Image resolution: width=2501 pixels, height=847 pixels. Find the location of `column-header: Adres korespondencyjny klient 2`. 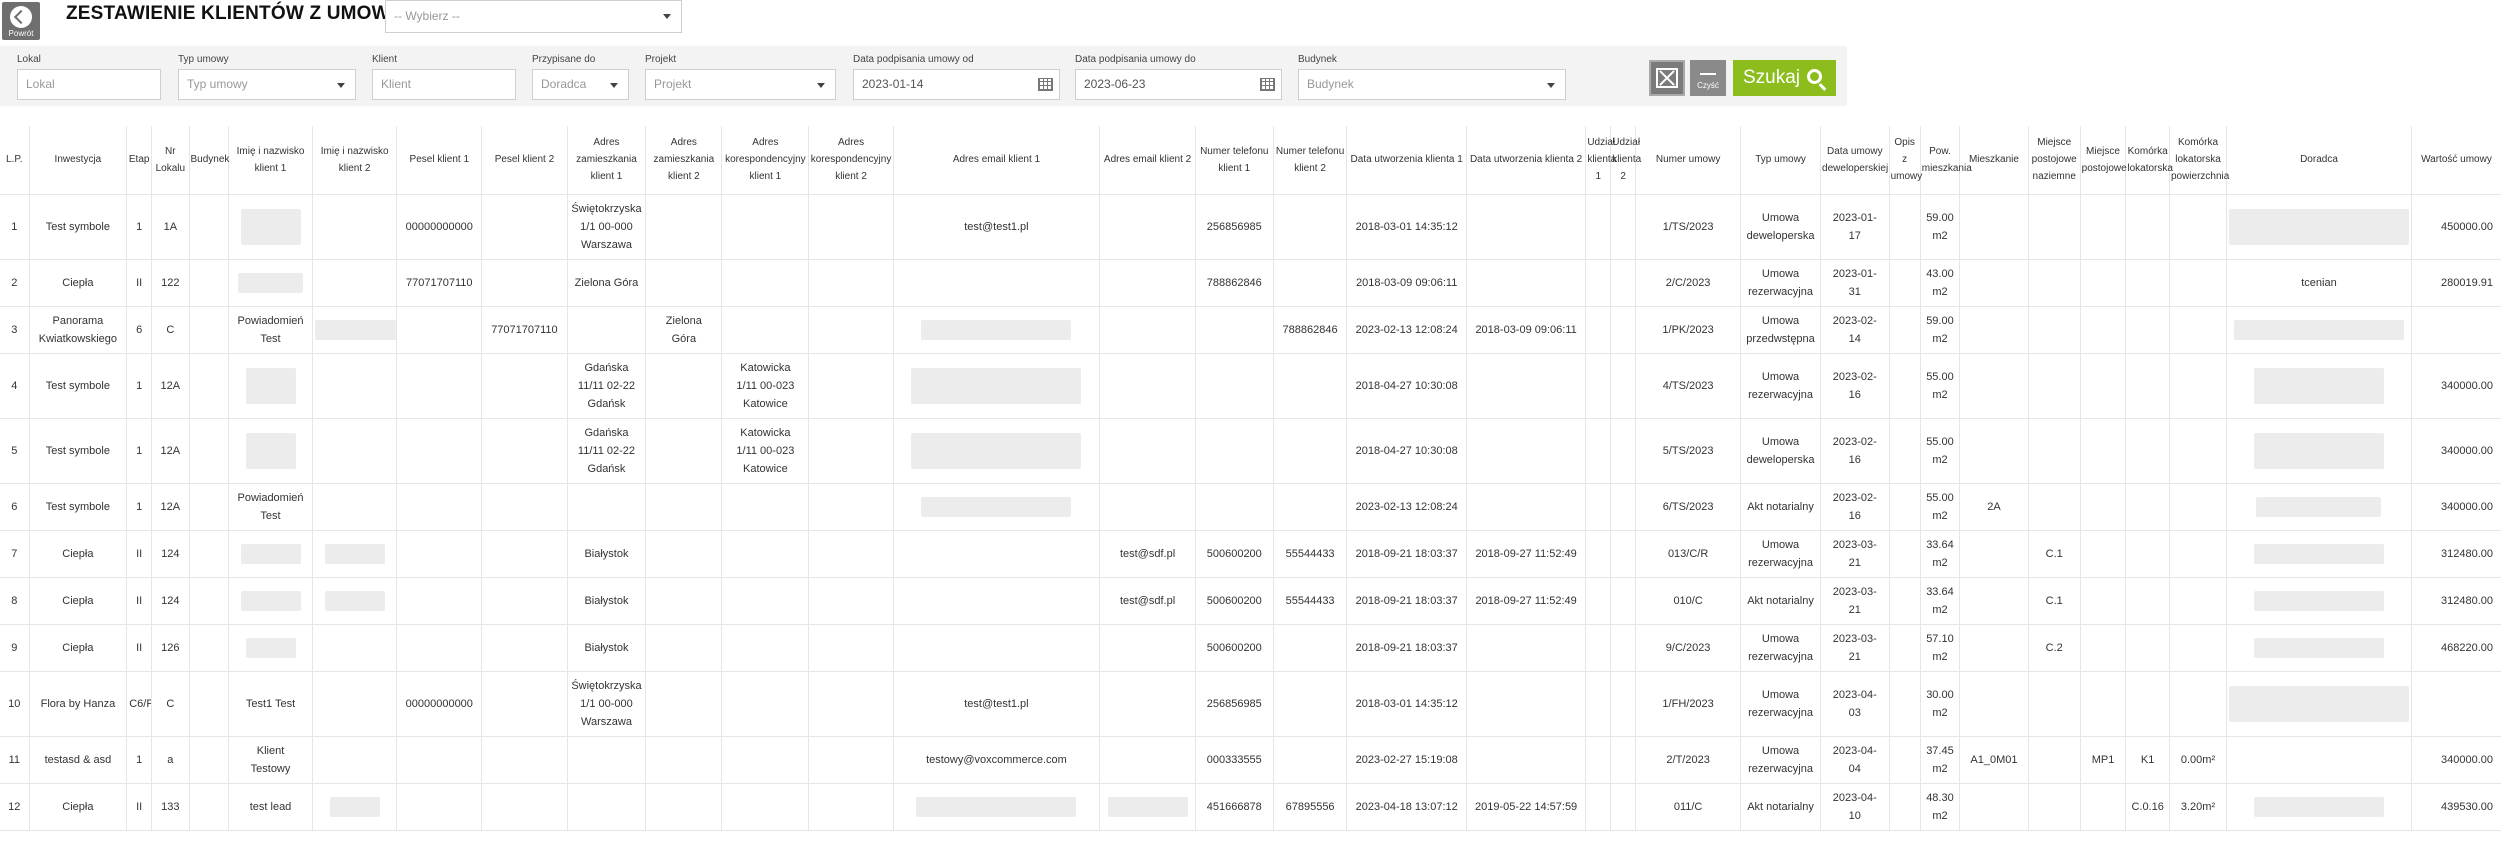

column-header: Adres korespondencyjny klient 2 is located at coordinates (851, 160).